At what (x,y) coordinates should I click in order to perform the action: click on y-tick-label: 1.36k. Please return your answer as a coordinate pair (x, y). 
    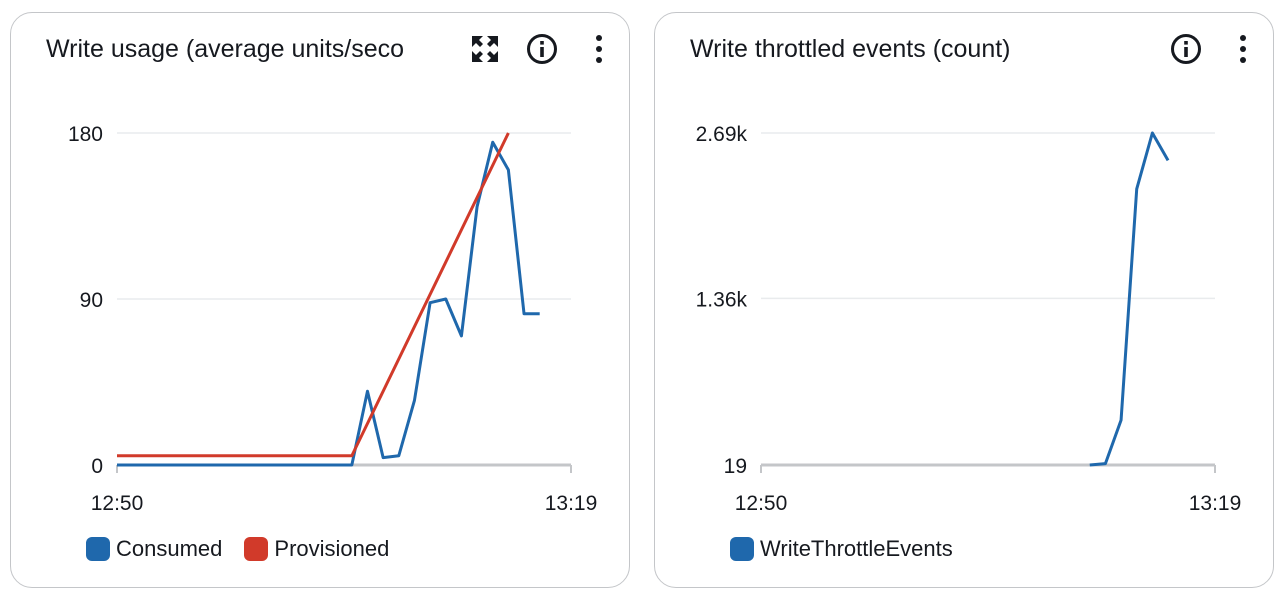
    Looking at the image, I should click on (722, 299).